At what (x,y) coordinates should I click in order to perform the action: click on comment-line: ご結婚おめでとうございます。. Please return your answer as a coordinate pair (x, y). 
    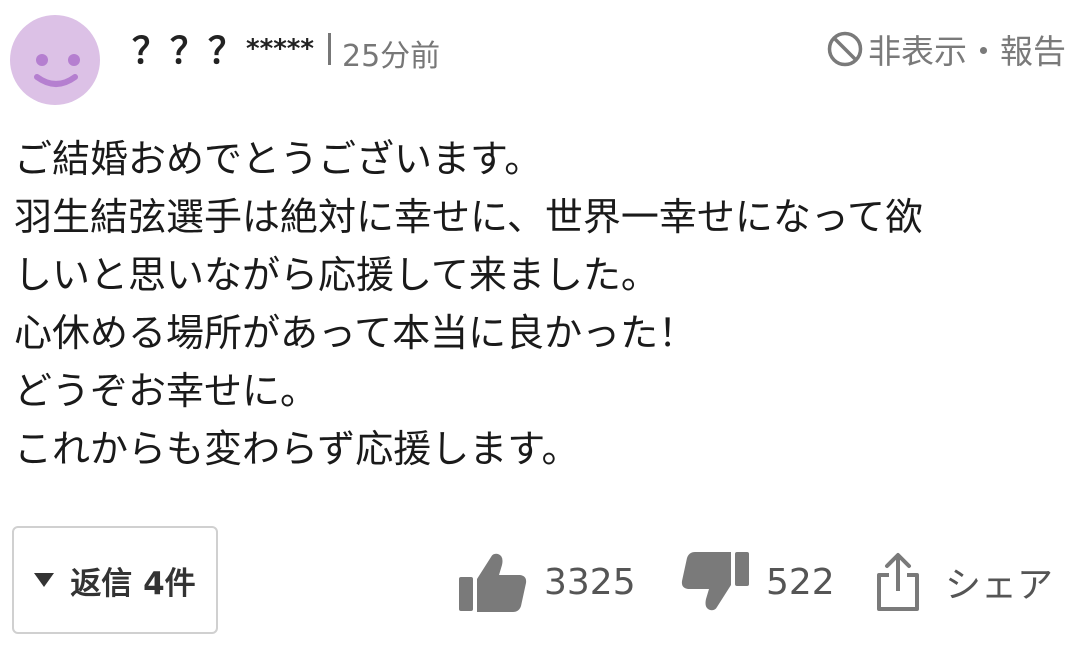
    Looking at the image, I should click on (278, 159).